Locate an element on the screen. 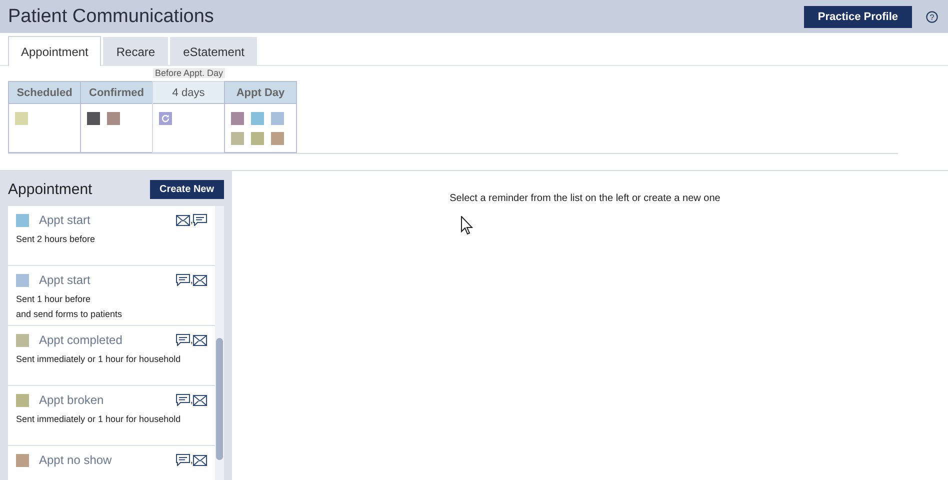 This screenshot has width=948, height=480. cursor-icon is located at coordinates (467, 225).